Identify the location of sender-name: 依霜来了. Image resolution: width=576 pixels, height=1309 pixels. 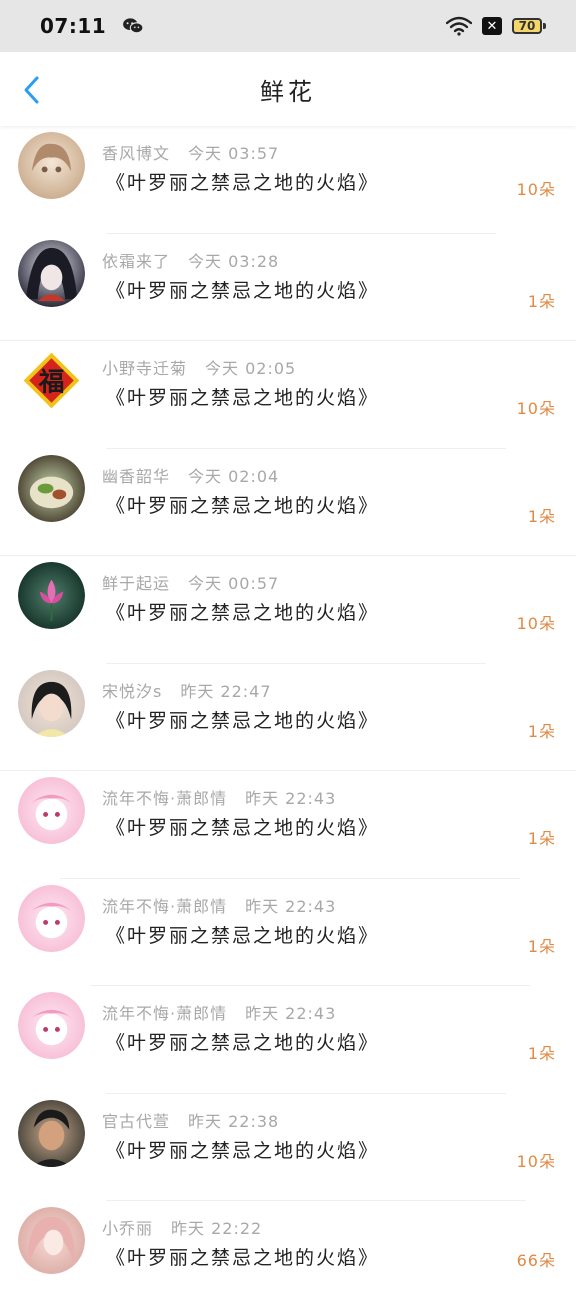
(136, 261).